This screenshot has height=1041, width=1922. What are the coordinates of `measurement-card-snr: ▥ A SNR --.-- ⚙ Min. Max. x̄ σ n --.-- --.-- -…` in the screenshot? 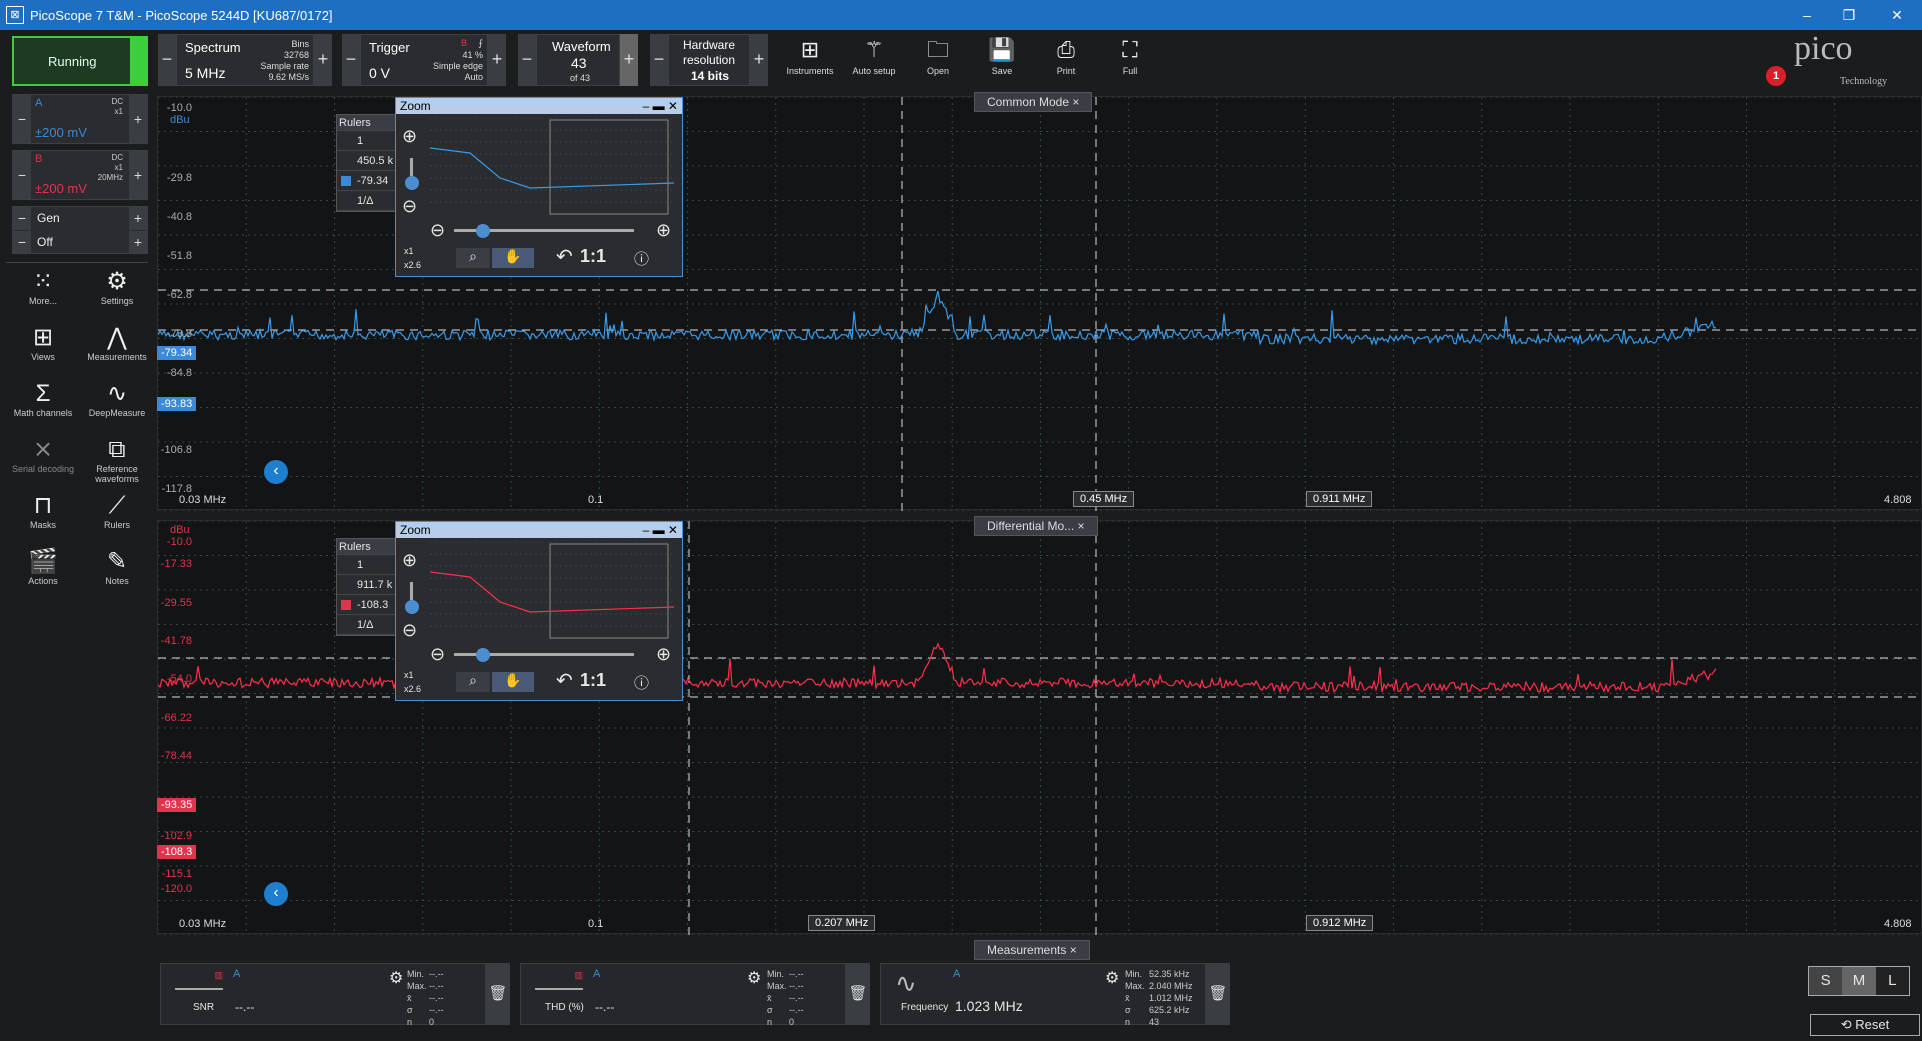 It's located at (323, 995).